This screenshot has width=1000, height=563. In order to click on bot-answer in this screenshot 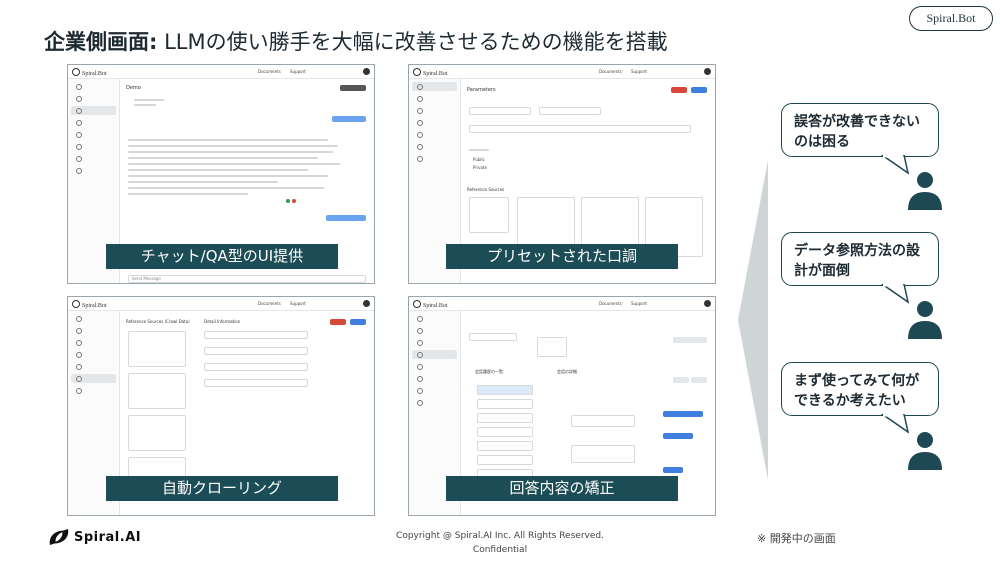, I will do `click(603, 454)`.